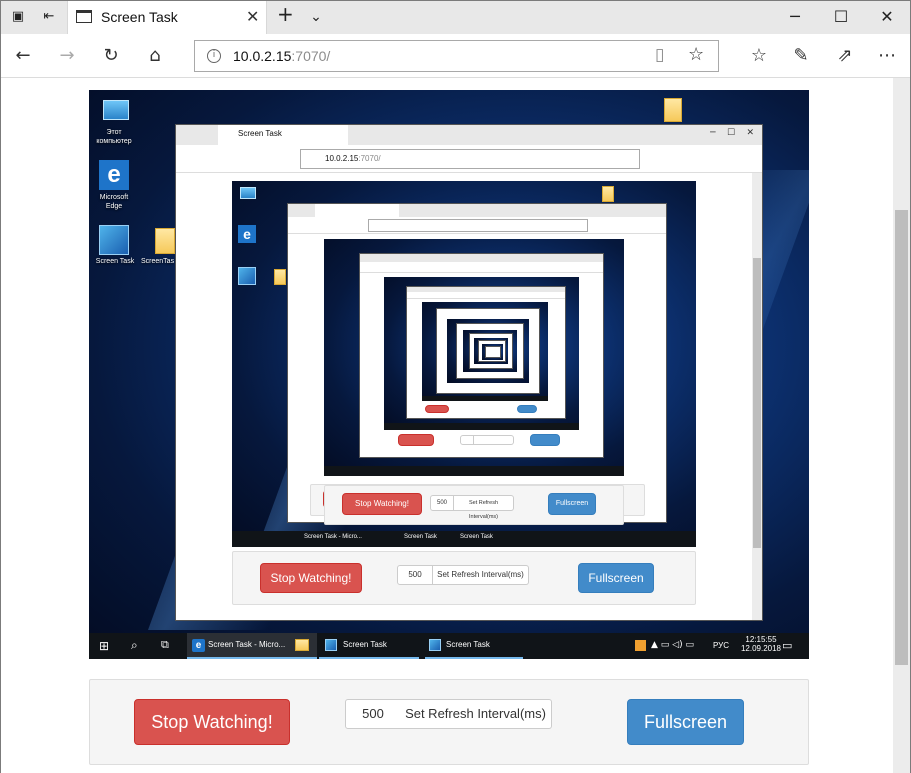  Describe the element at coordinates (481, 575) in the screenshot. I see `inner-interval-label: Set Refresh Interval(ms)` at that location.